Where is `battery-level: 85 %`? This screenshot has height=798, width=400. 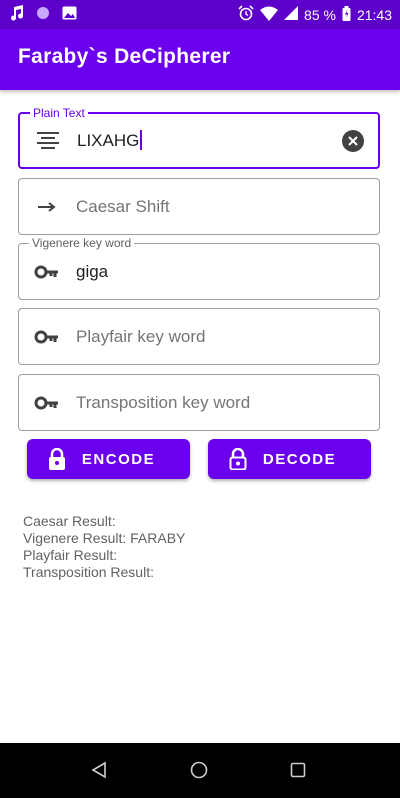
battery-level: 85 % is located at coordinates (320, 14).